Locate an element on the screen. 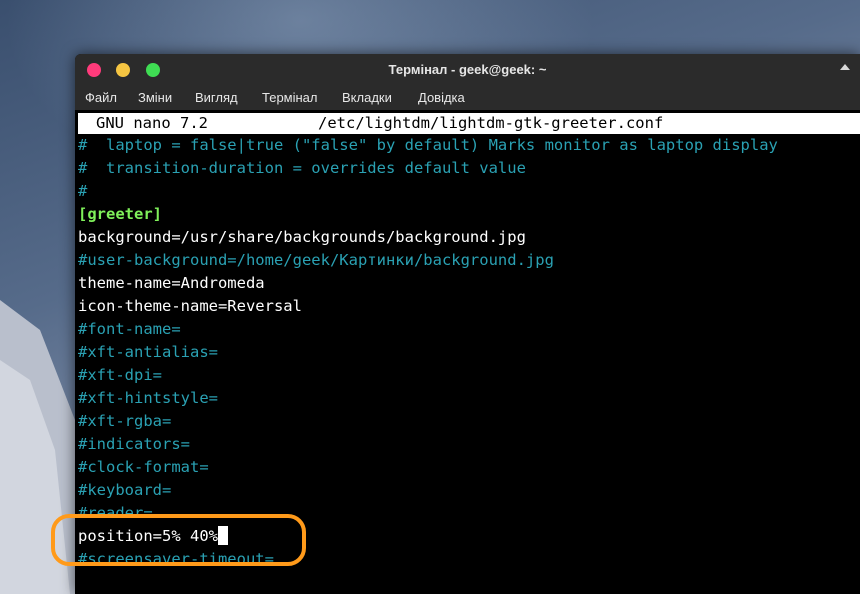  nano-file-path: /etc/lightdm/lightdm-gtk-greeter.conf is located at coordinates (491, 123).